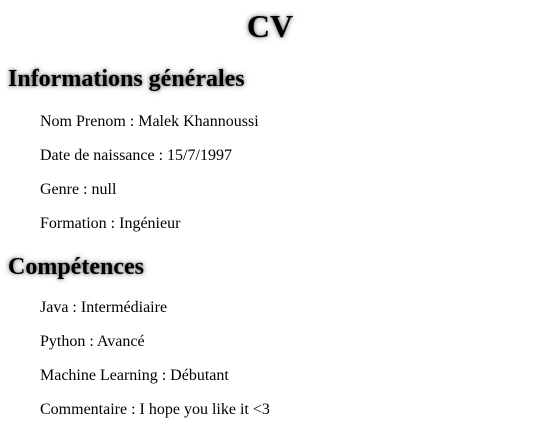  Describe the element at coordinates (149, 121) in the screenshot. I see `general-info-name: Nom Prenom : Malek Khannoussi` at that location.